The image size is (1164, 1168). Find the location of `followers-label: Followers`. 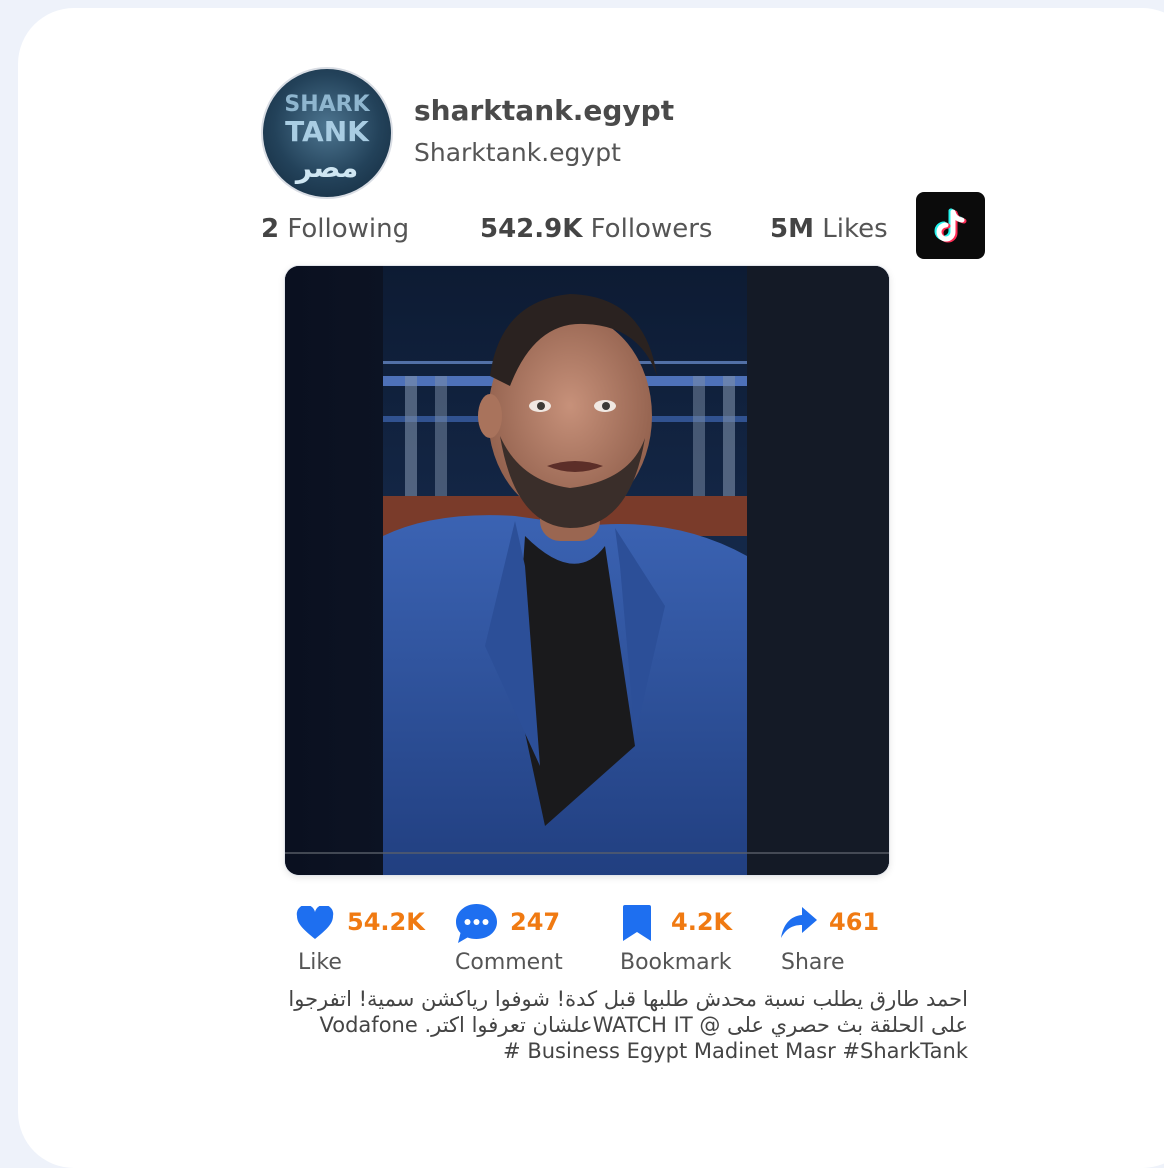

followers-label: Followers is located at coordinates (651, 229).